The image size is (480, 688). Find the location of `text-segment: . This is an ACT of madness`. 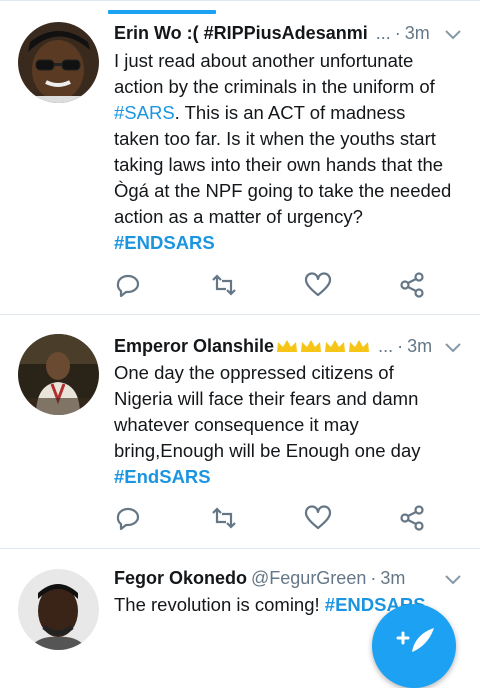

text-segment: . This is an ACT of madness is located at coordinates (290, 112).